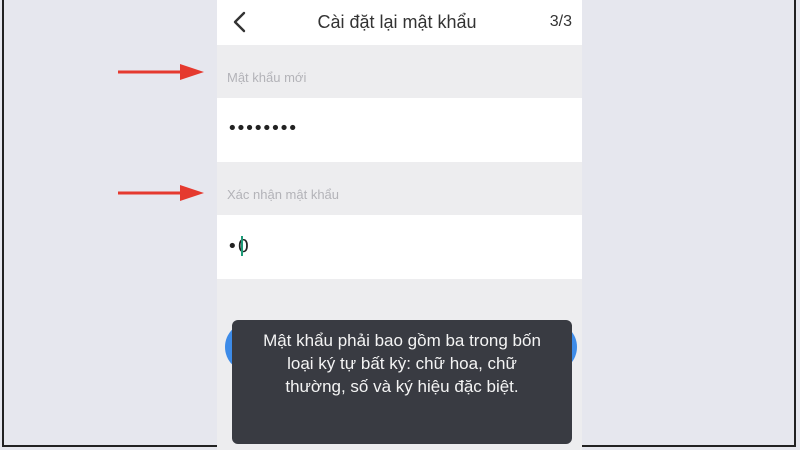 This screenshot has width=800, height=450. I want to click on new-password-label: Mật khẩu mới, so click(267, 77).